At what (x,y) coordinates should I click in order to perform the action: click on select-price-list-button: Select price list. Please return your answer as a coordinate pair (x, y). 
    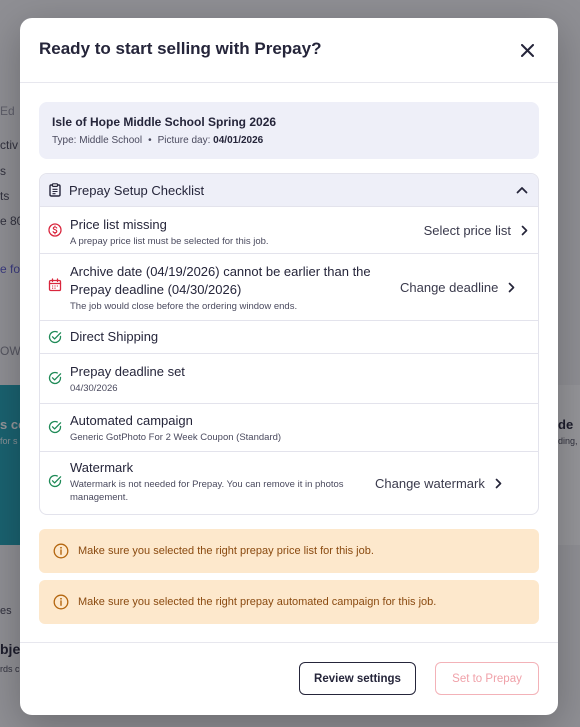
    Looking at the image, I should click on (476, 230).